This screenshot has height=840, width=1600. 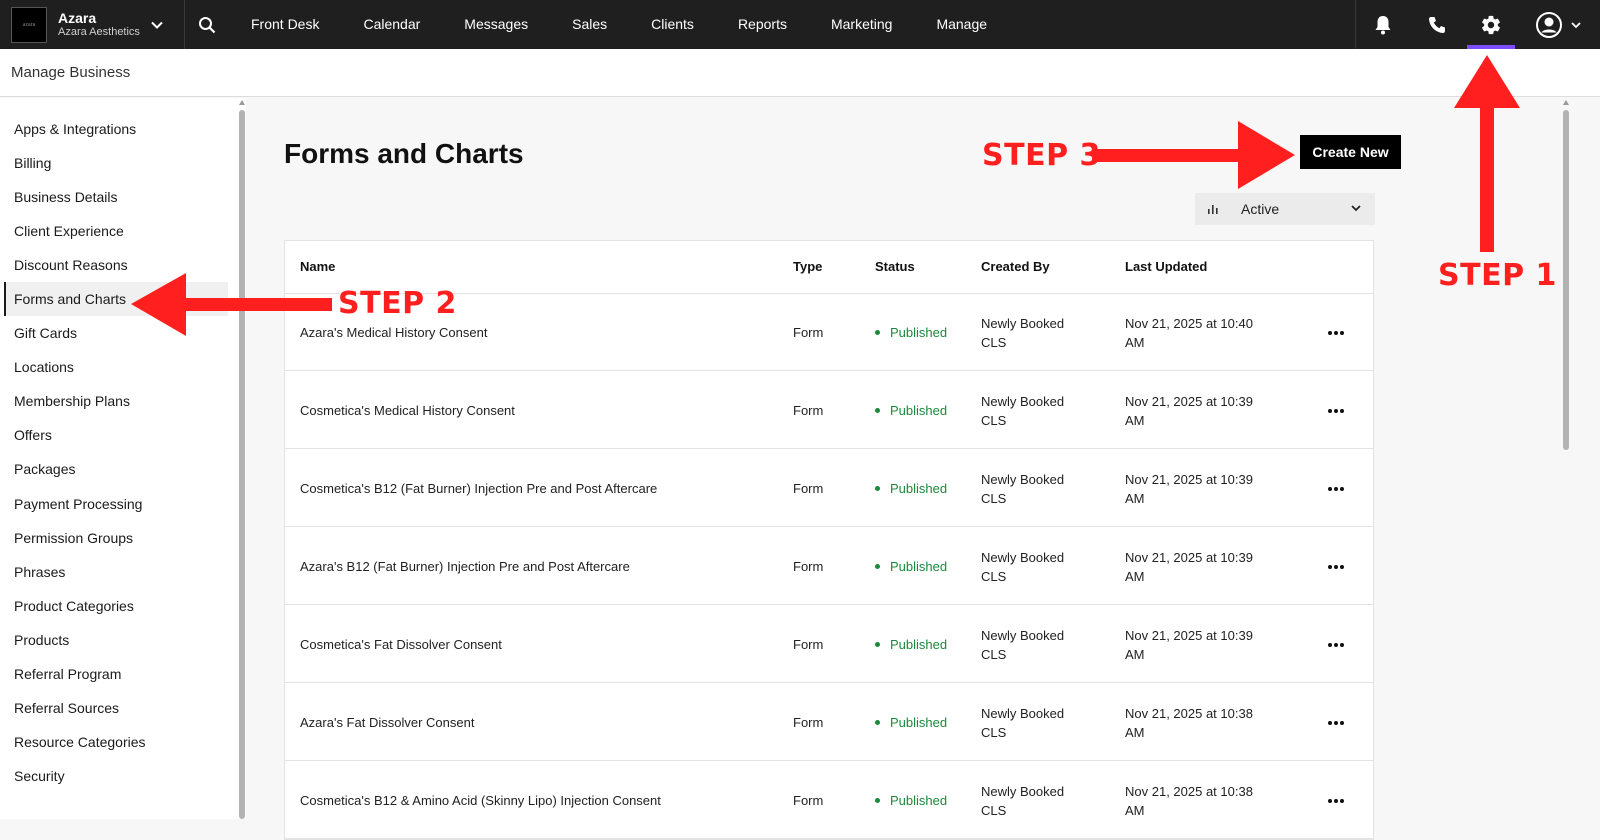 What do you see at coordinates (1491, 24) in the screenshot?
I see `settings-button` at bounding box center [1491, 24].